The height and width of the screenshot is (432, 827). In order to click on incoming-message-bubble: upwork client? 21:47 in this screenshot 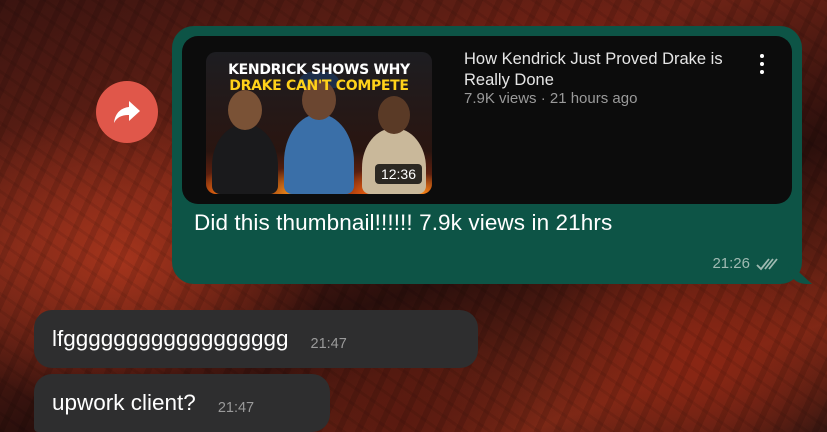, I will do `click(182, 403)`.